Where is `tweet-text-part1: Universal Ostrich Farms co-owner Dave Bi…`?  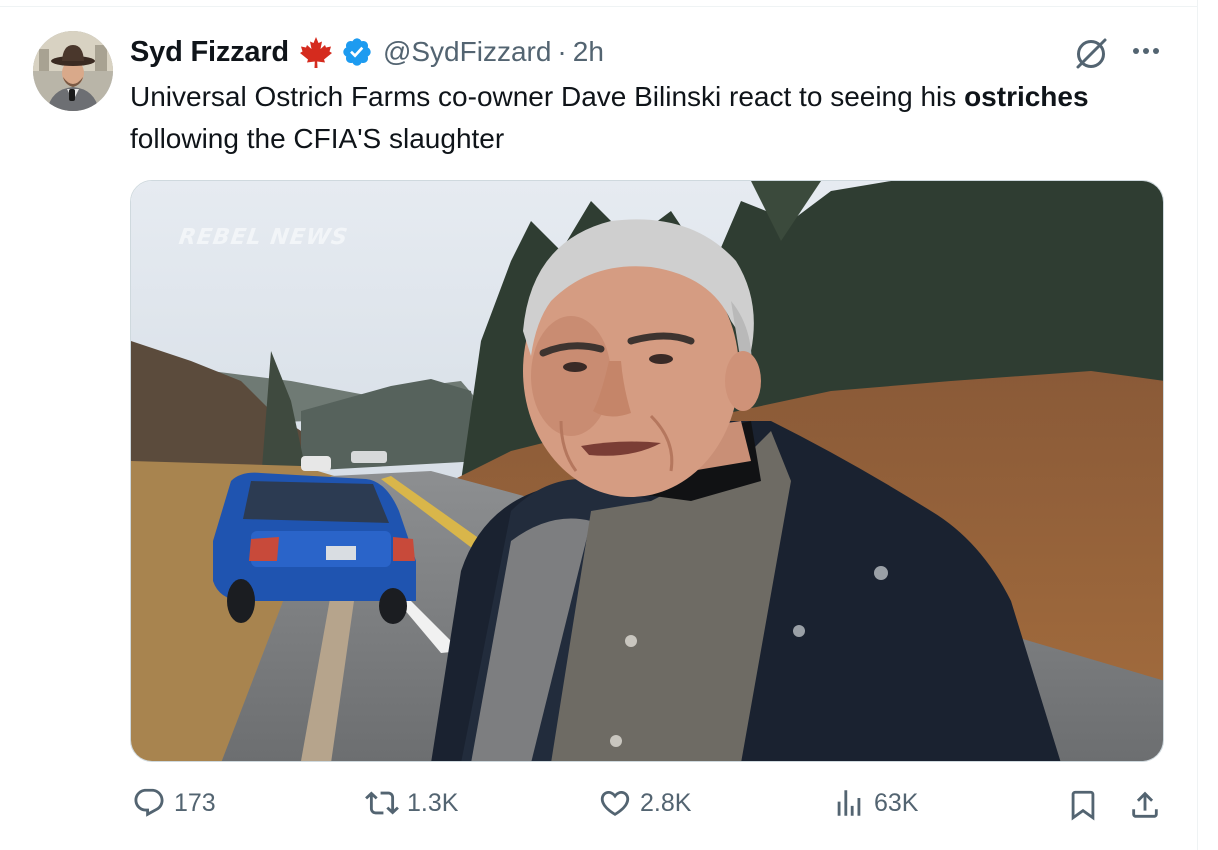
tweet-text-part1: Universal Ostrich Farms co-owner Dave Bi… is located at coordinates (547, 96).